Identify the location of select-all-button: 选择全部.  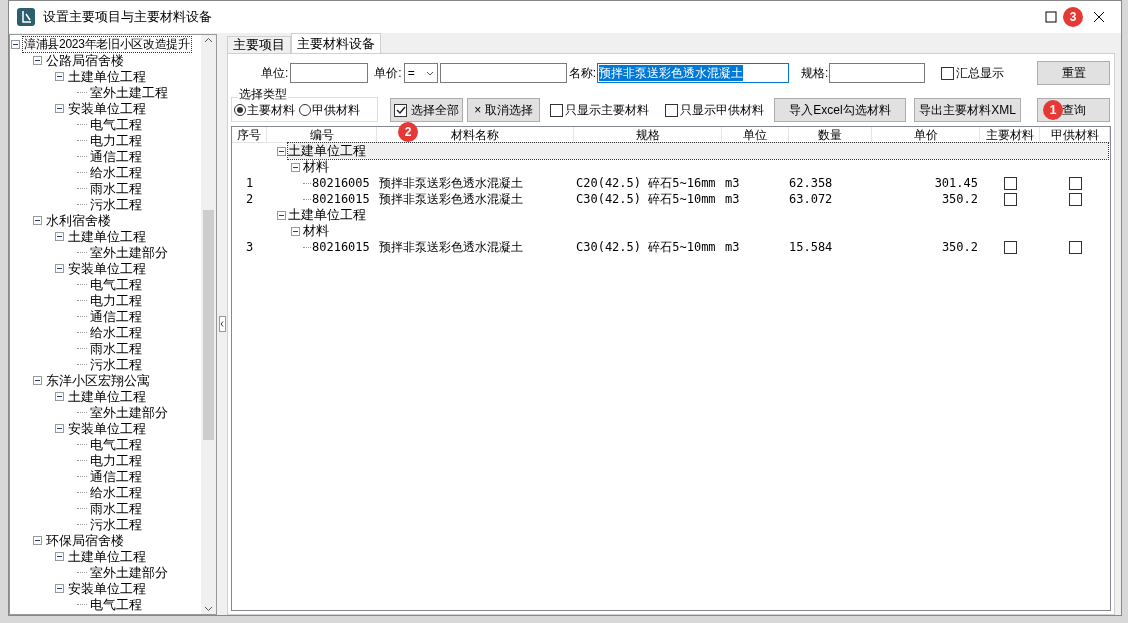
(426, 110).